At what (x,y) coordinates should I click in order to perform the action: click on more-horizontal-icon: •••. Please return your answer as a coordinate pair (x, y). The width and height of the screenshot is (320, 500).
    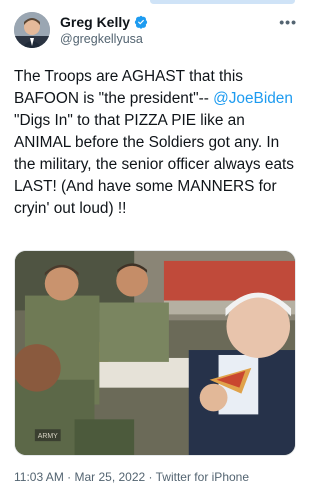
    Looking at the image, I should click on (288, 22).